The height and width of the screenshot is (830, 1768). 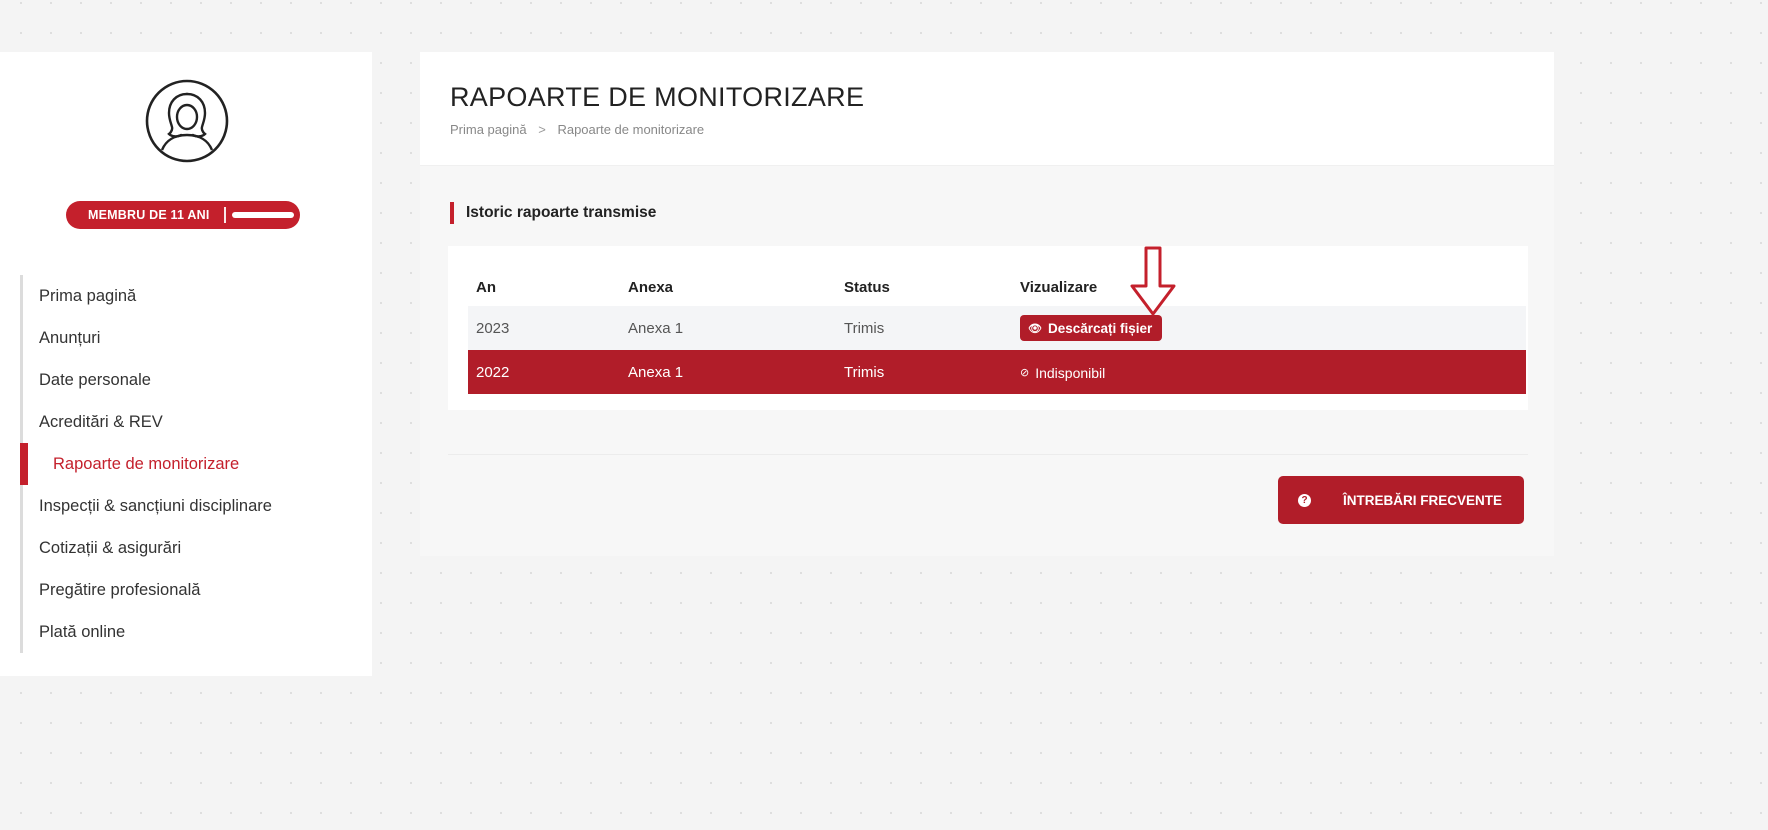 I want to click on column-header-an: An, so click(x=486, y=287).